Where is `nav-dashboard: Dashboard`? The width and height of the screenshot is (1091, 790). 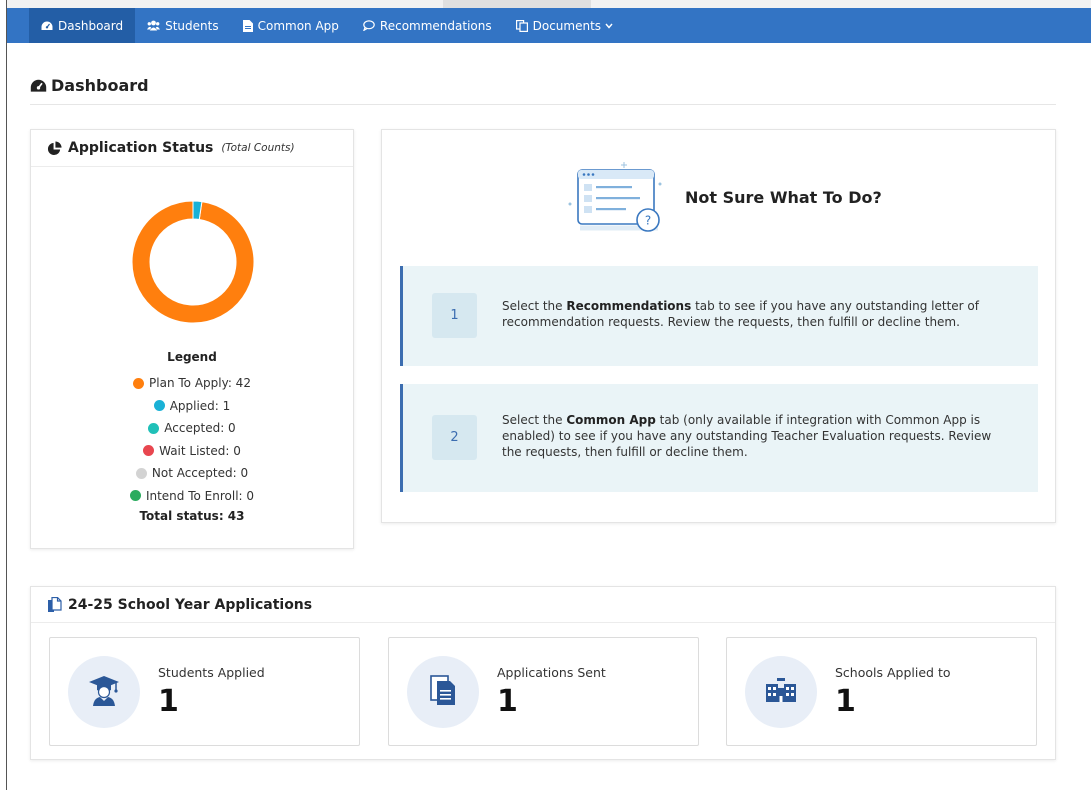 nav-dashboard: Dashboard is located at coordinates (82, 25).